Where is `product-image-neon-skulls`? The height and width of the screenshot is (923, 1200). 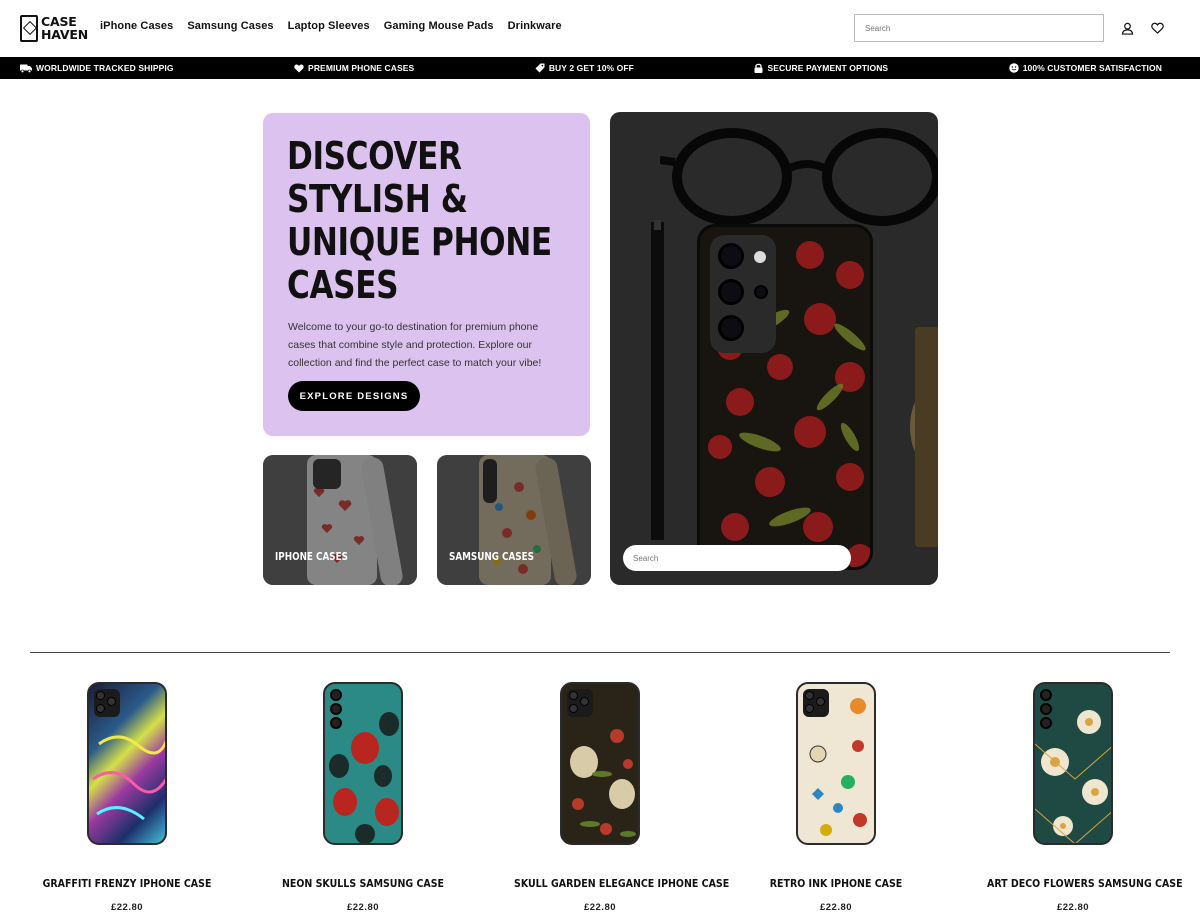
product-image-neon-skulls is located at coordinates (363, 763).